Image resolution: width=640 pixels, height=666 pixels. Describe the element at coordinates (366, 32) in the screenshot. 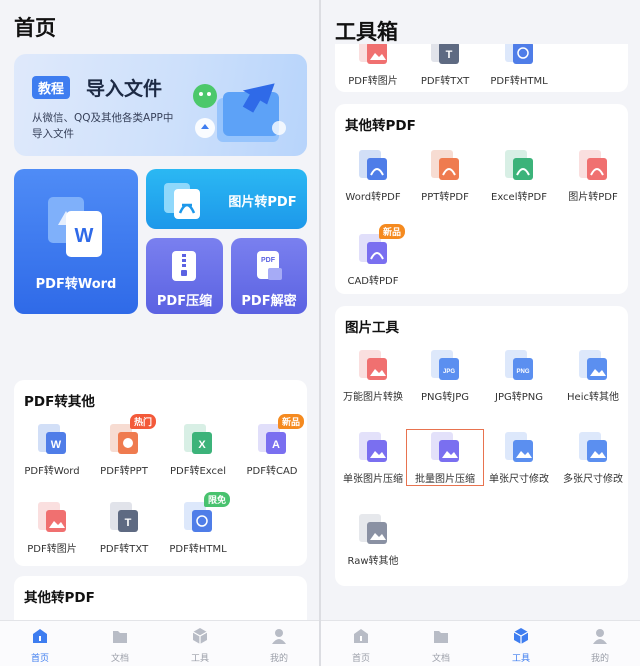

I see `page-title: 工具箱` at that location.